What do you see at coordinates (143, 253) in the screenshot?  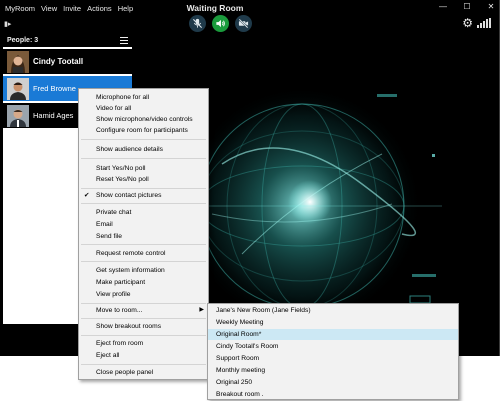 I see `menu-item-request-remote-control: Request remote control` at bounding box center [143, 253].